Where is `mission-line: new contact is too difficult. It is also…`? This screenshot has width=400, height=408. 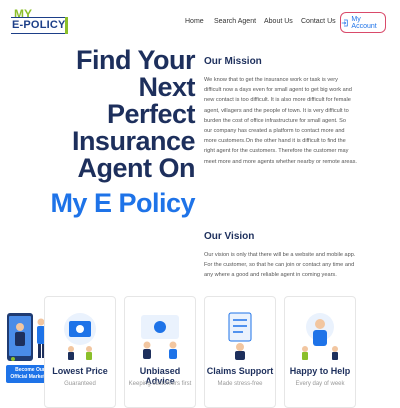 mission-line: new contact is too difficult. It is also… is located at coordinates (277, 100).